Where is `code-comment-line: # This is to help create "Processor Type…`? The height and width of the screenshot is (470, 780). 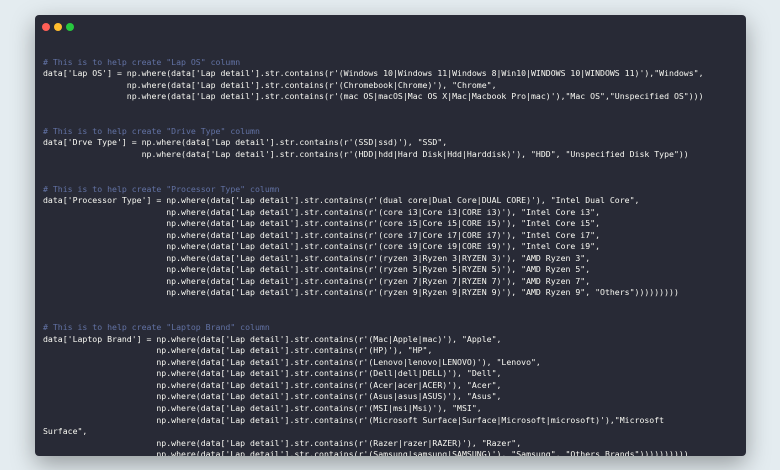
code-comment-line: # This is to help create "Processor Type… is located at coordinates (161, 188).